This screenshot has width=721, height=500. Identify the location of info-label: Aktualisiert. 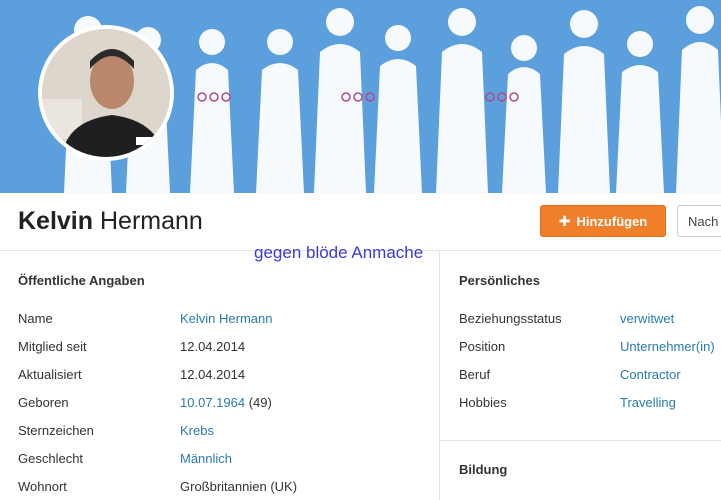
(50, 374).